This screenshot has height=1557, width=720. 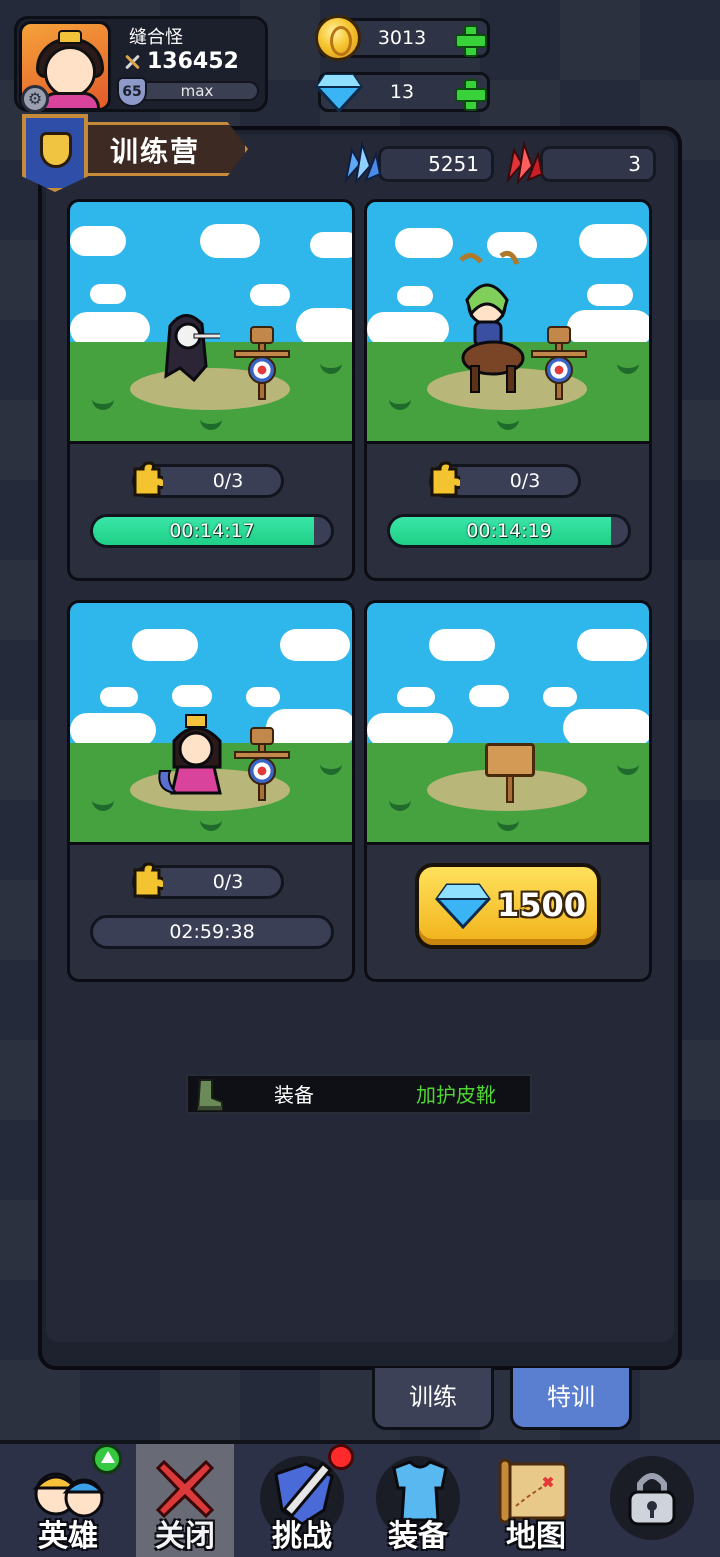 I want to click on princess-hero-icon, so click(x=190, y=754).